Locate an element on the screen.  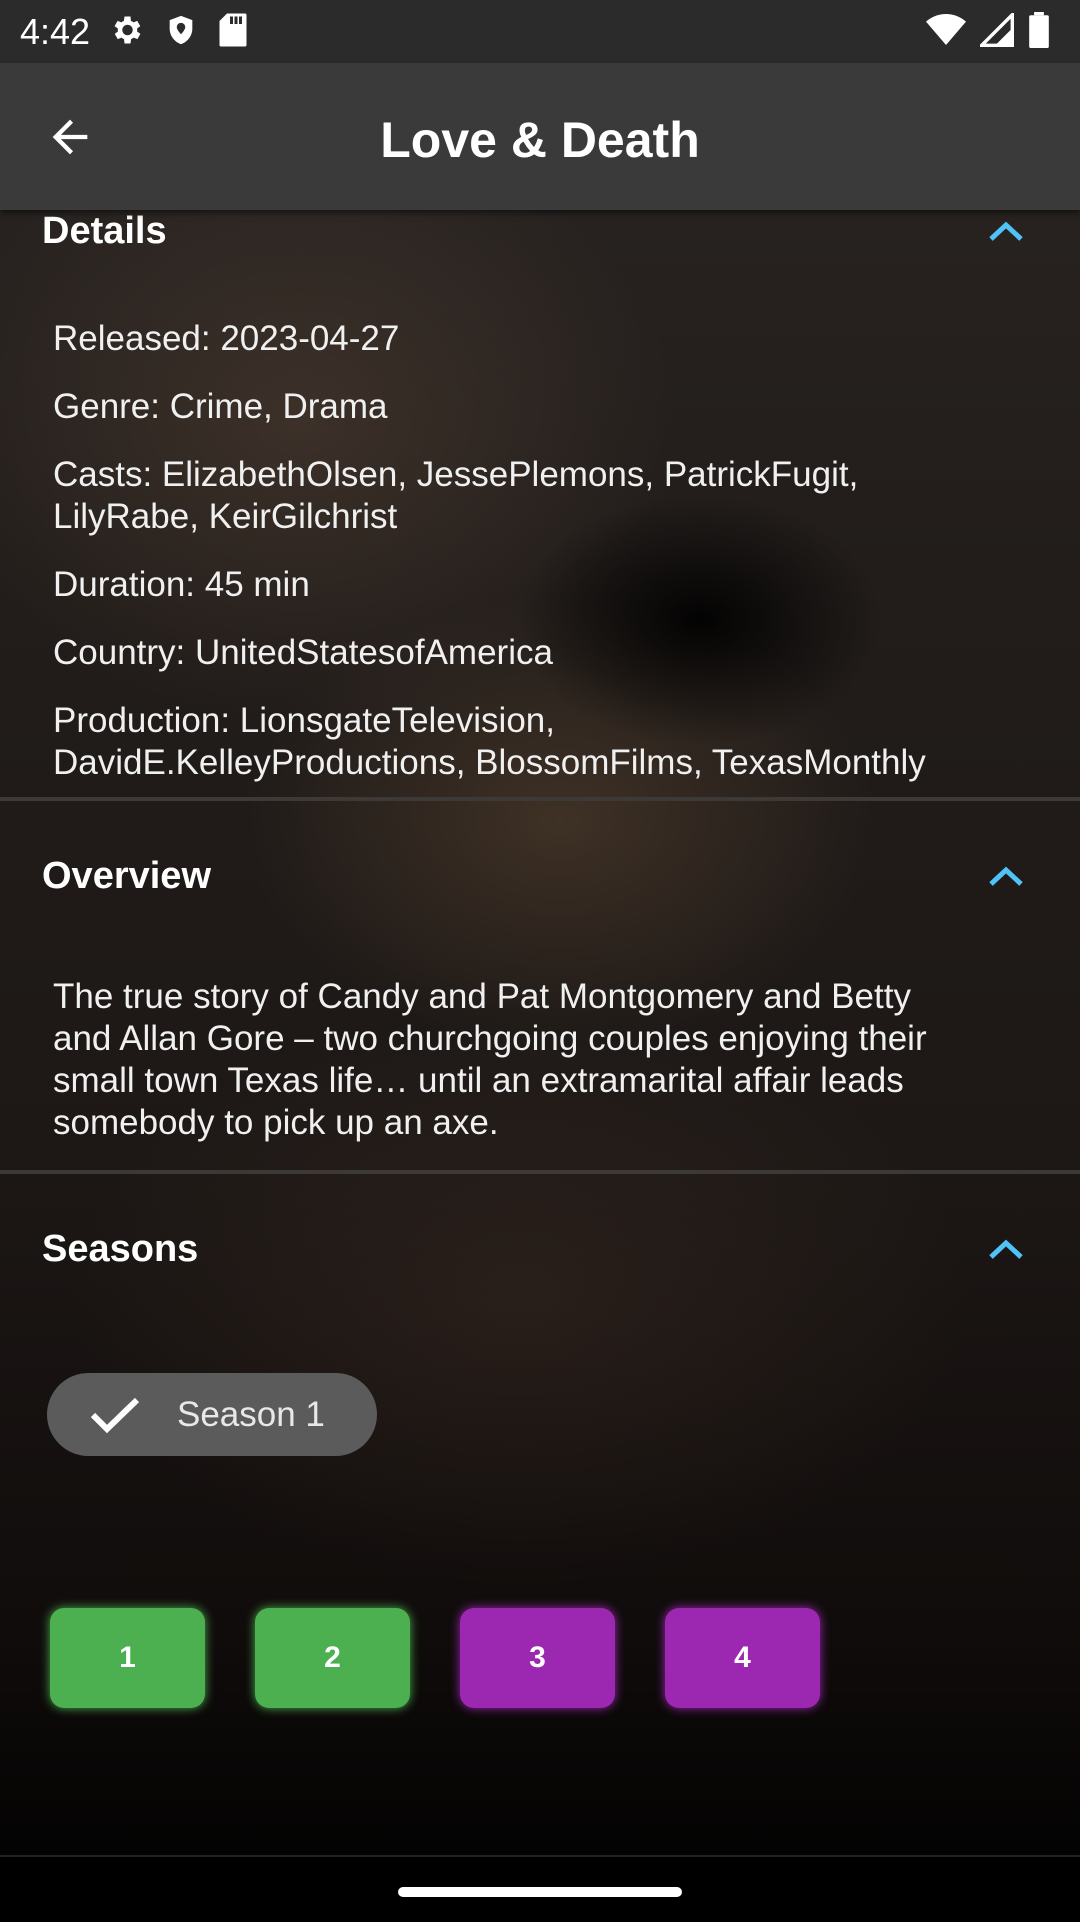
status-bar: 4:42 is located at coordinates (540, 31).